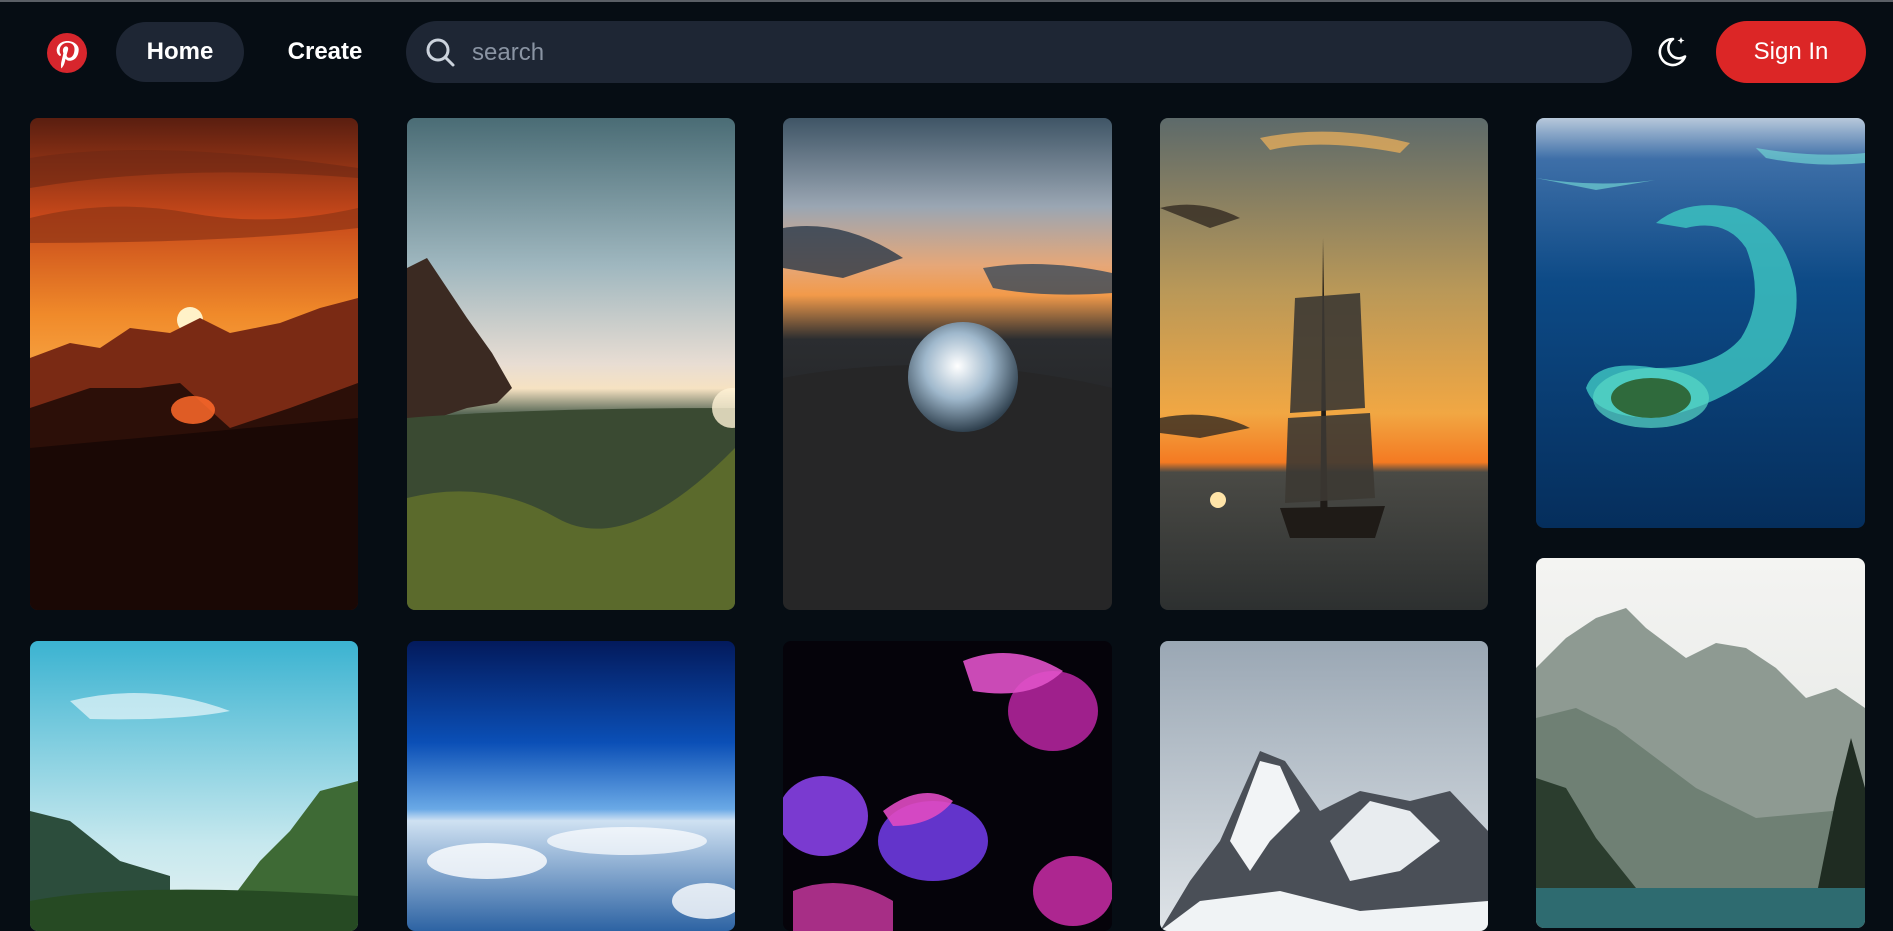 This screenshot has height=931, width=1893. What do you see at coordinates (67, 53) in the screenshot?
I see `pinterest-logo-icon` at bounding box center [67, 53].